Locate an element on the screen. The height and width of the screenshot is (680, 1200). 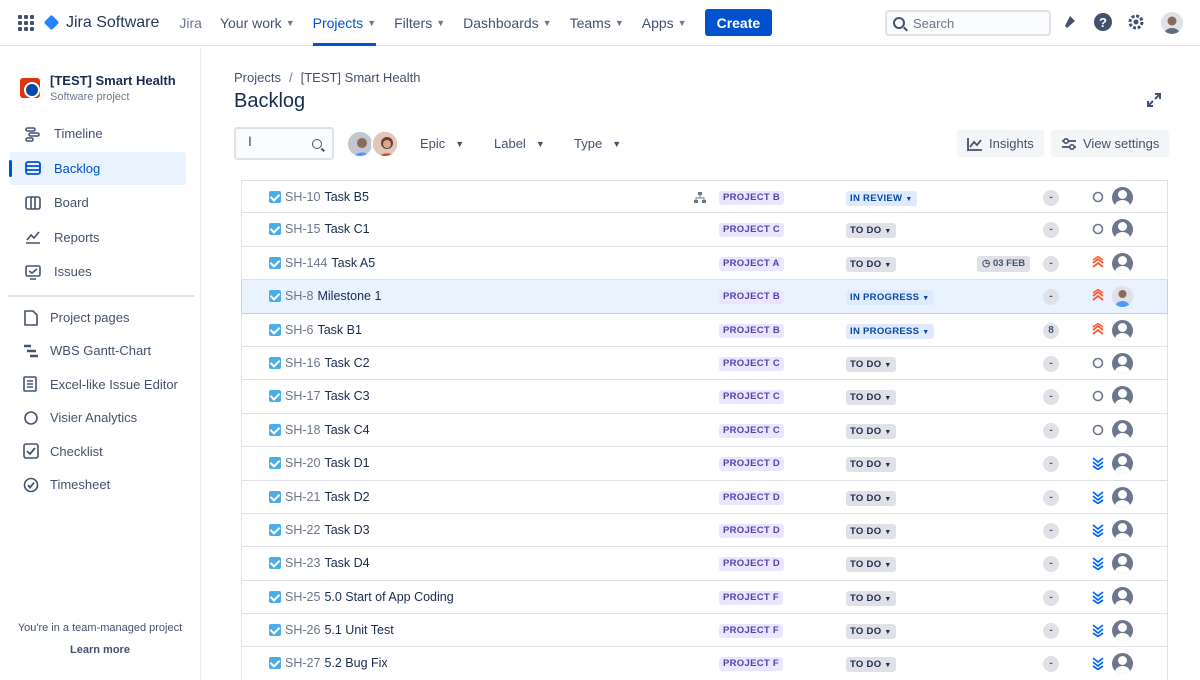
view-settings-button: View settings is located at coordinates (1110, 143).